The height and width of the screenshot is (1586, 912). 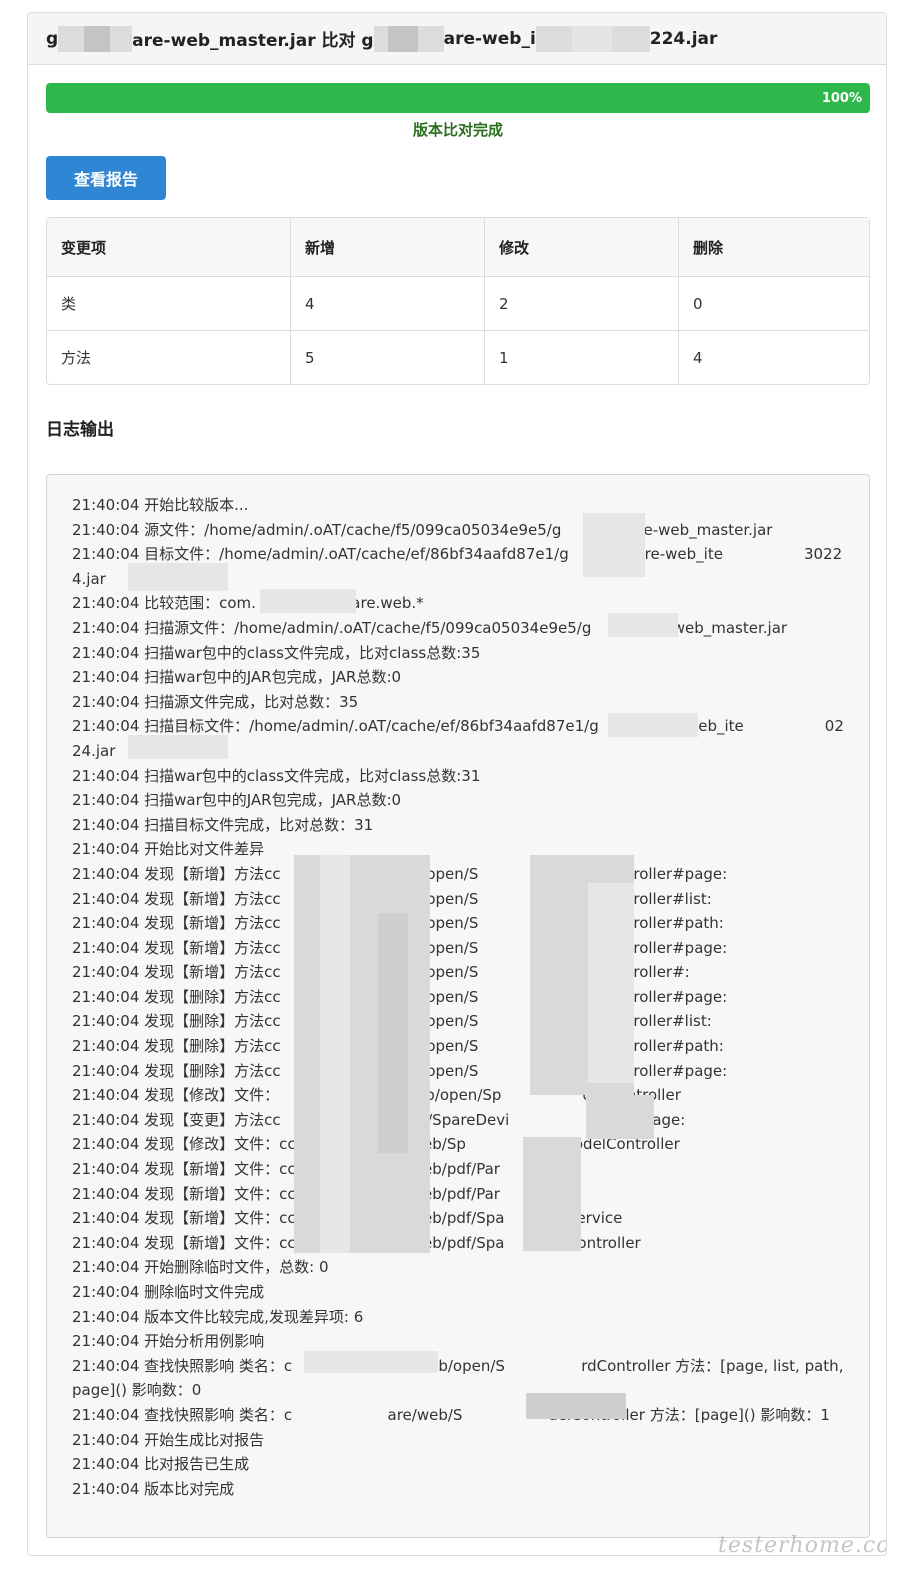 What do you see at coordinates (106, 178) in the screenshot?
I see `view-report-button: 查看报告` at bounding box center [106, 178].